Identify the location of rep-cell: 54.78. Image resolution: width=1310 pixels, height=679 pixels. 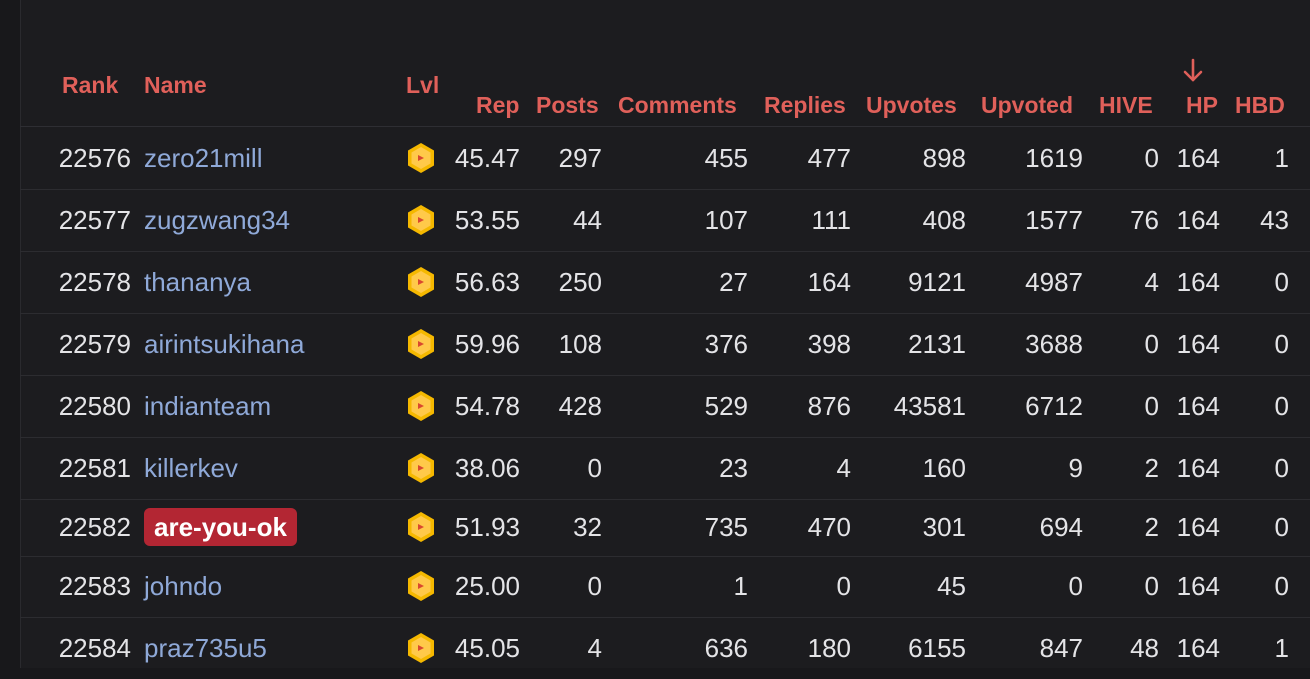
(487, 406).